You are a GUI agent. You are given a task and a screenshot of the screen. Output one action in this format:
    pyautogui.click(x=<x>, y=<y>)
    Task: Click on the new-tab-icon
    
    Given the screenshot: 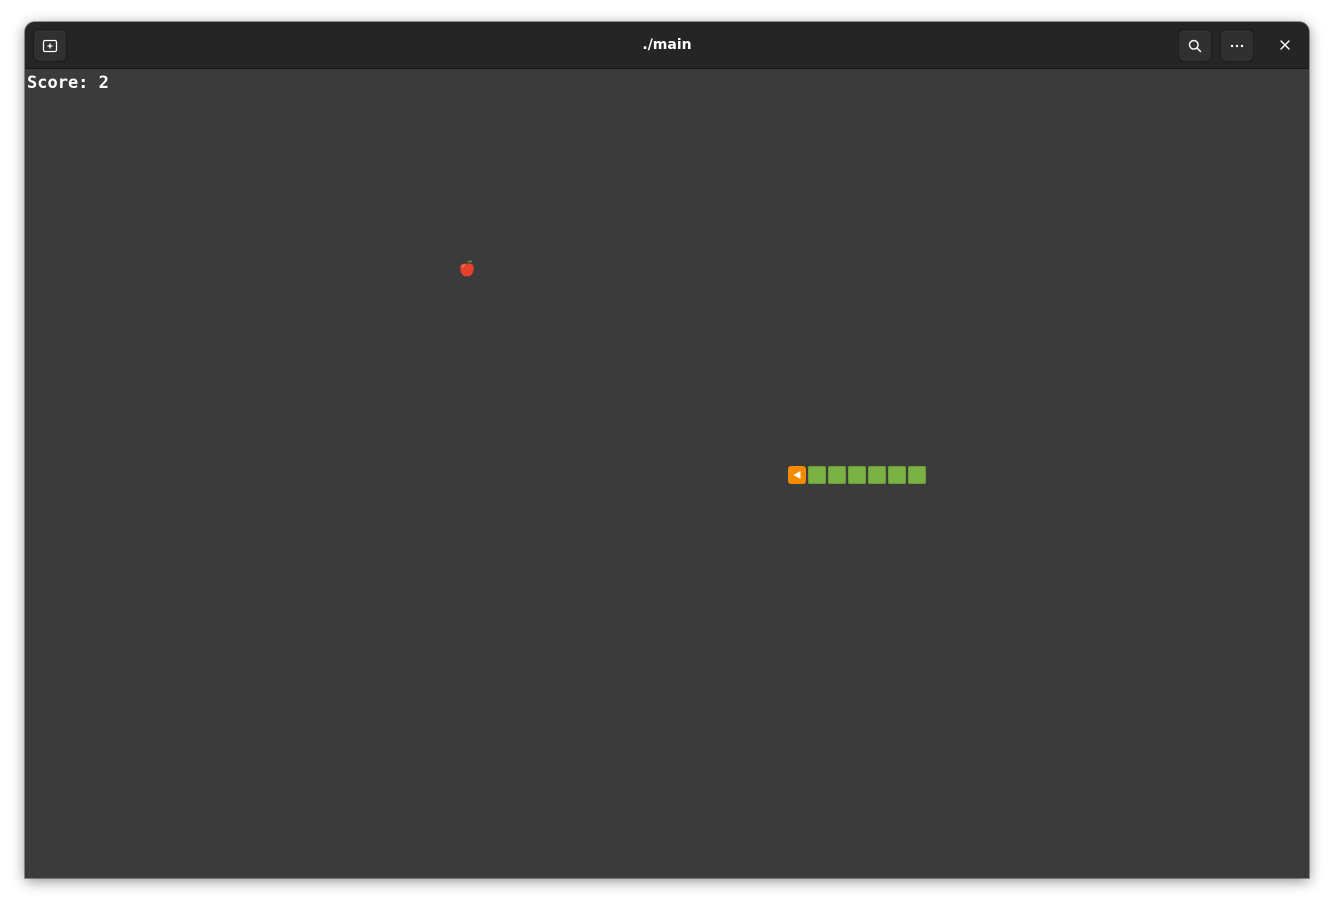 What is the action you would take?
    pyautogui.click(x=50, y=45)
    